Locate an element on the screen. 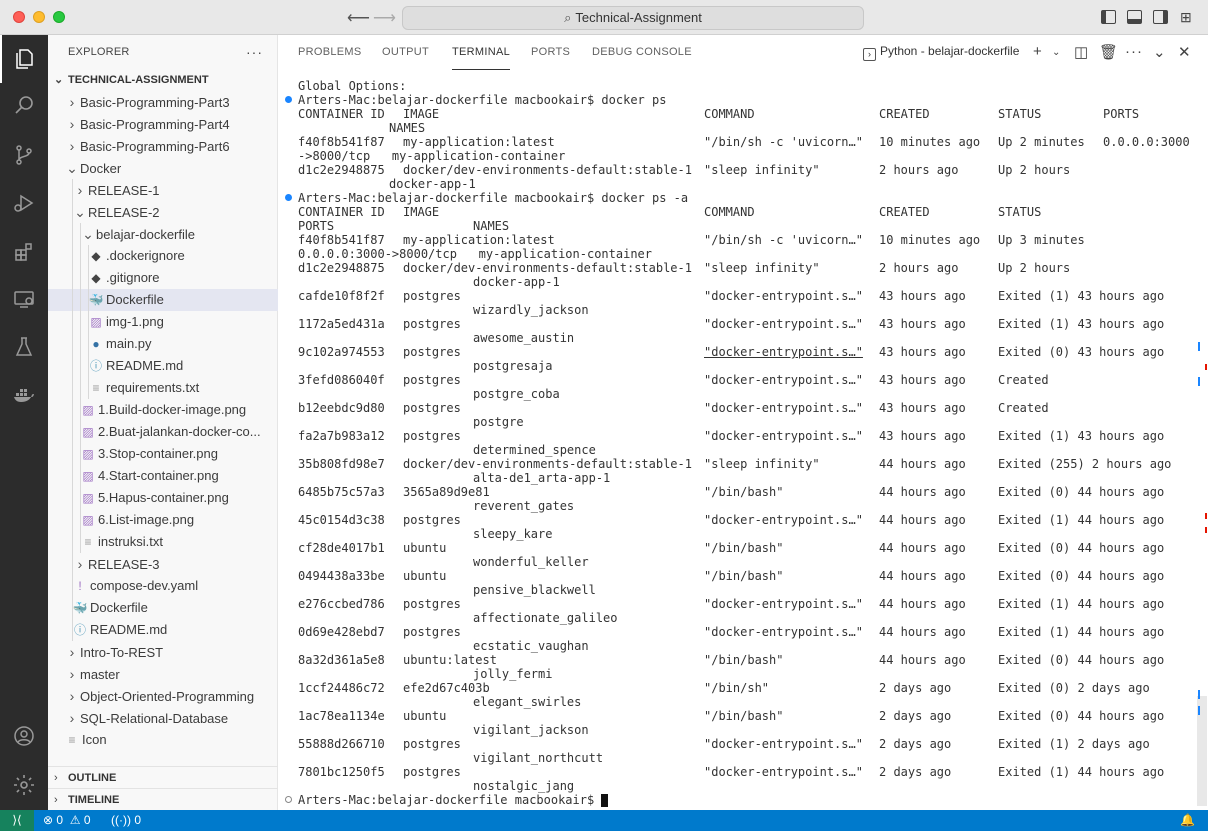 The height and width of the screenshot is (831, 1208). tree-item-label: compose-dev.yaml is located at coordinates (144, 585).